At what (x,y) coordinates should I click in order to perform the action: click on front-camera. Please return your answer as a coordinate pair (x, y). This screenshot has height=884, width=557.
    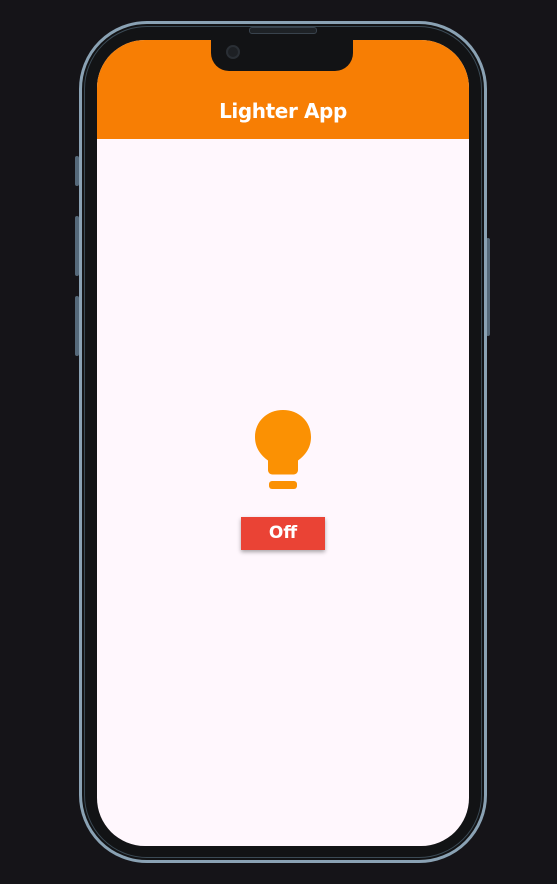
    Looking at the image, I should click on (233, 52).